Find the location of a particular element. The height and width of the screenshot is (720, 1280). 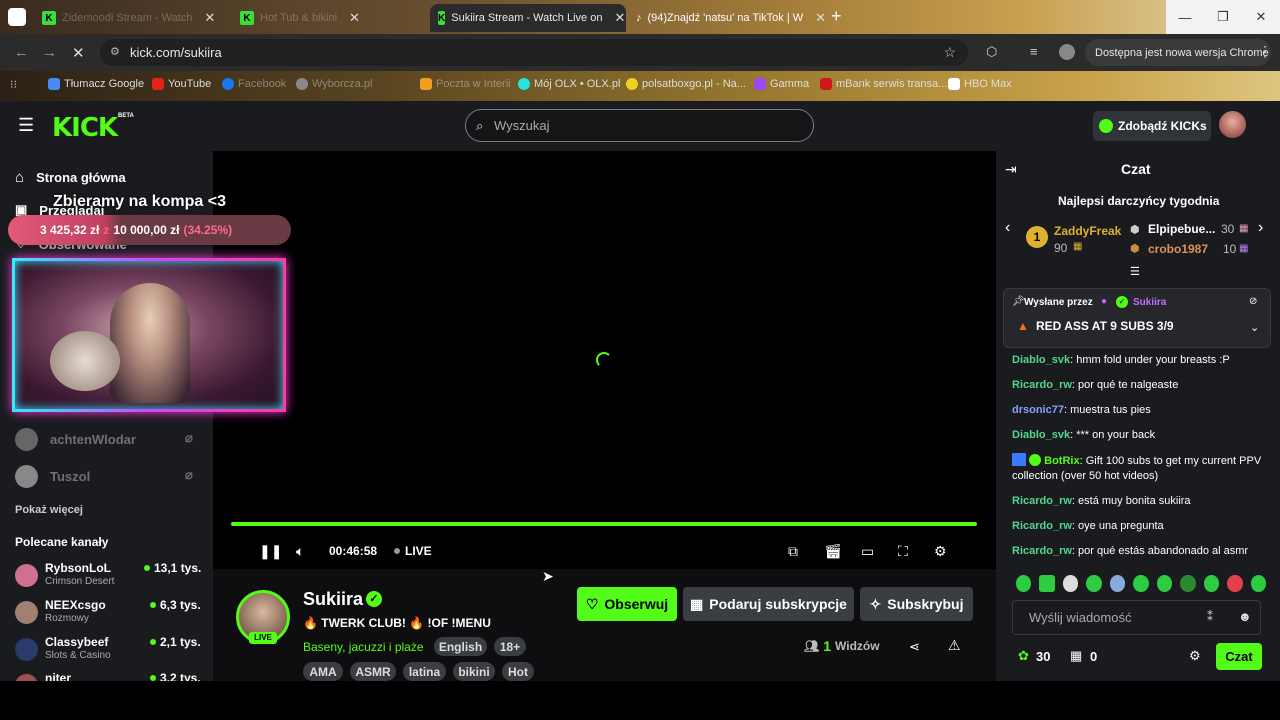

recommended-channel: RybsonLoL Crimson Desert 13,1 tys. is located at coordinates (110, 576).